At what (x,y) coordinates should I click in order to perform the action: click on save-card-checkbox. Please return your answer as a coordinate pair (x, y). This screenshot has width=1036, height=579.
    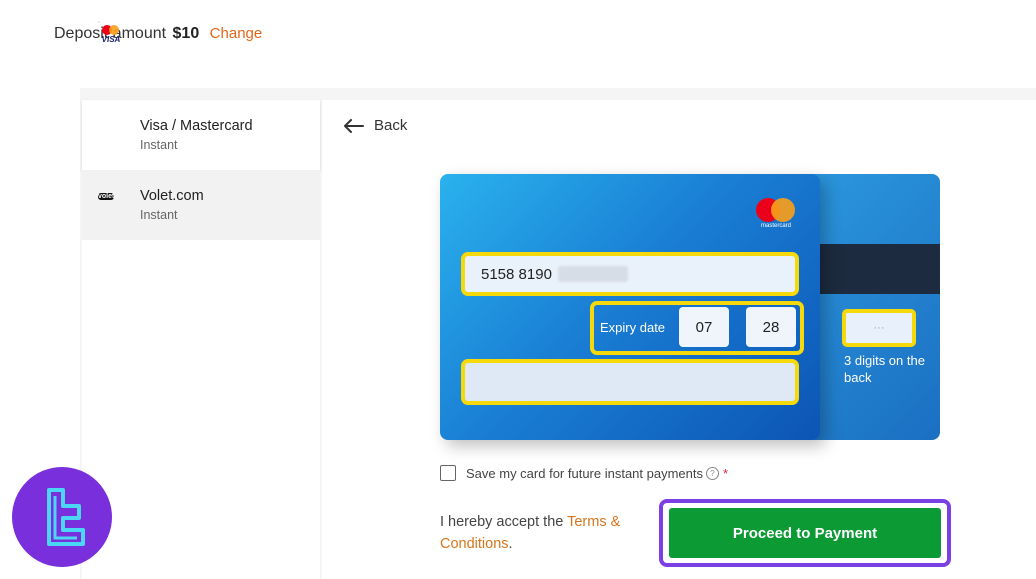
    Looking at the image, I should click on (448, 473).